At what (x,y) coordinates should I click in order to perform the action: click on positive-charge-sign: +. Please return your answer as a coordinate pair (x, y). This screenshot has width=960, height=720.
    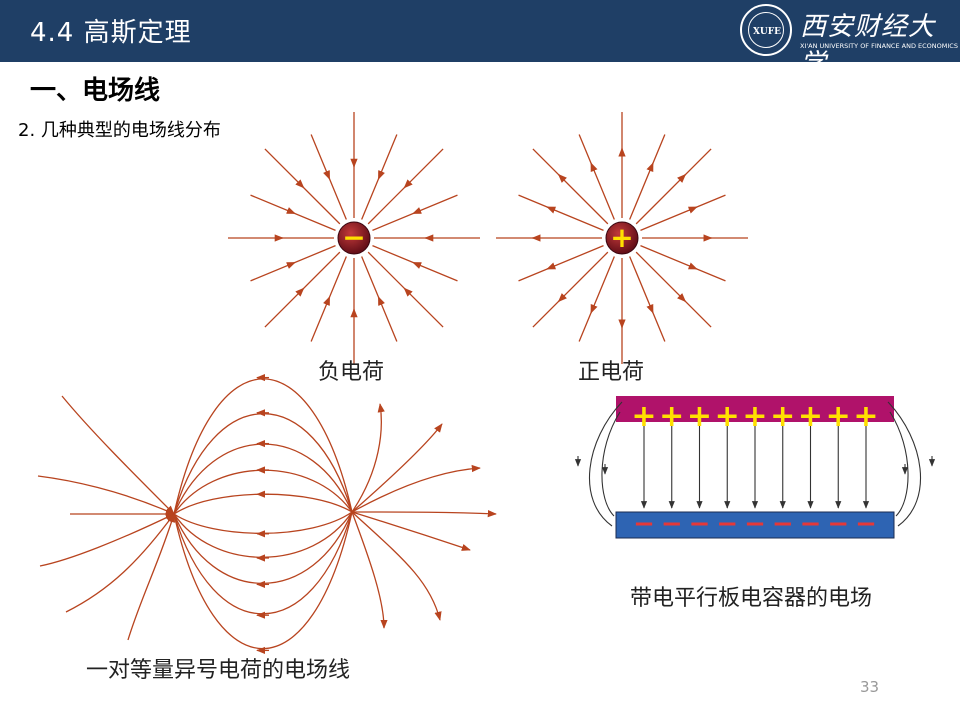
    Looking at the image, I should click on (621, 237).